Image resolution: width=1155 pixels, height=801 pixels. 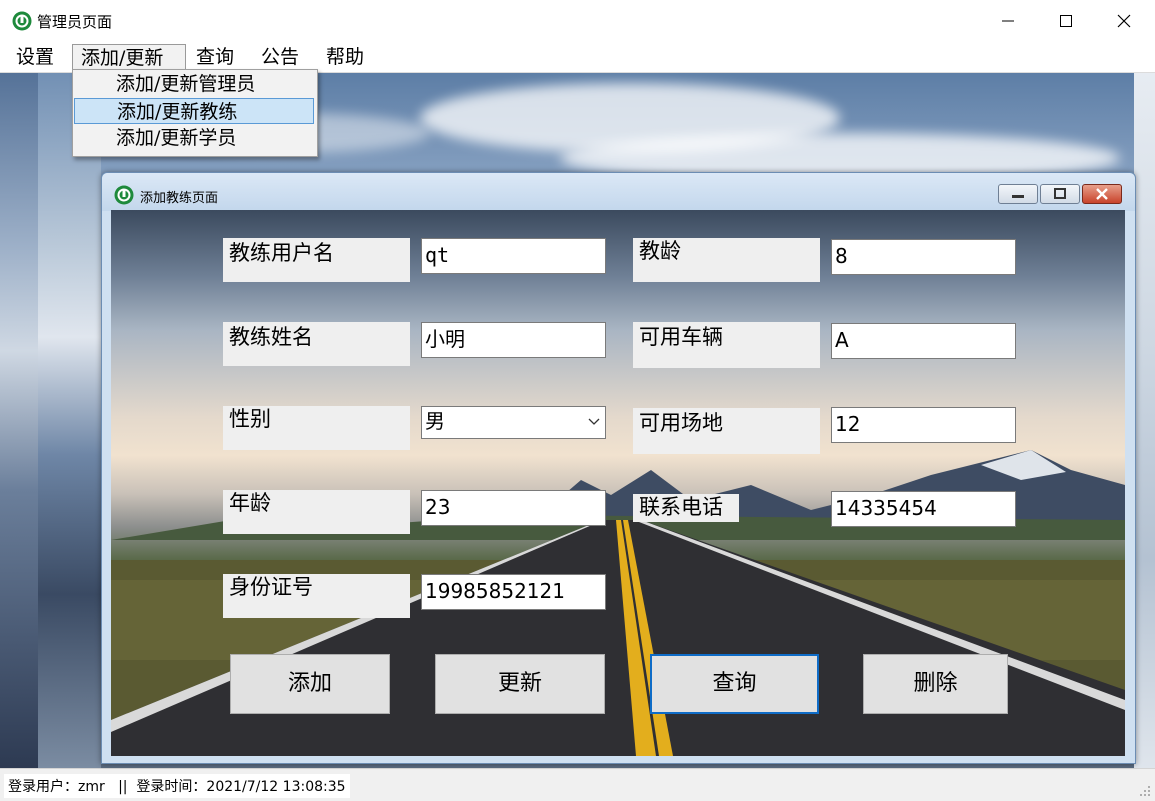 I want to click on vehicle-label: 可用车辆, so click(x=726, y=345).